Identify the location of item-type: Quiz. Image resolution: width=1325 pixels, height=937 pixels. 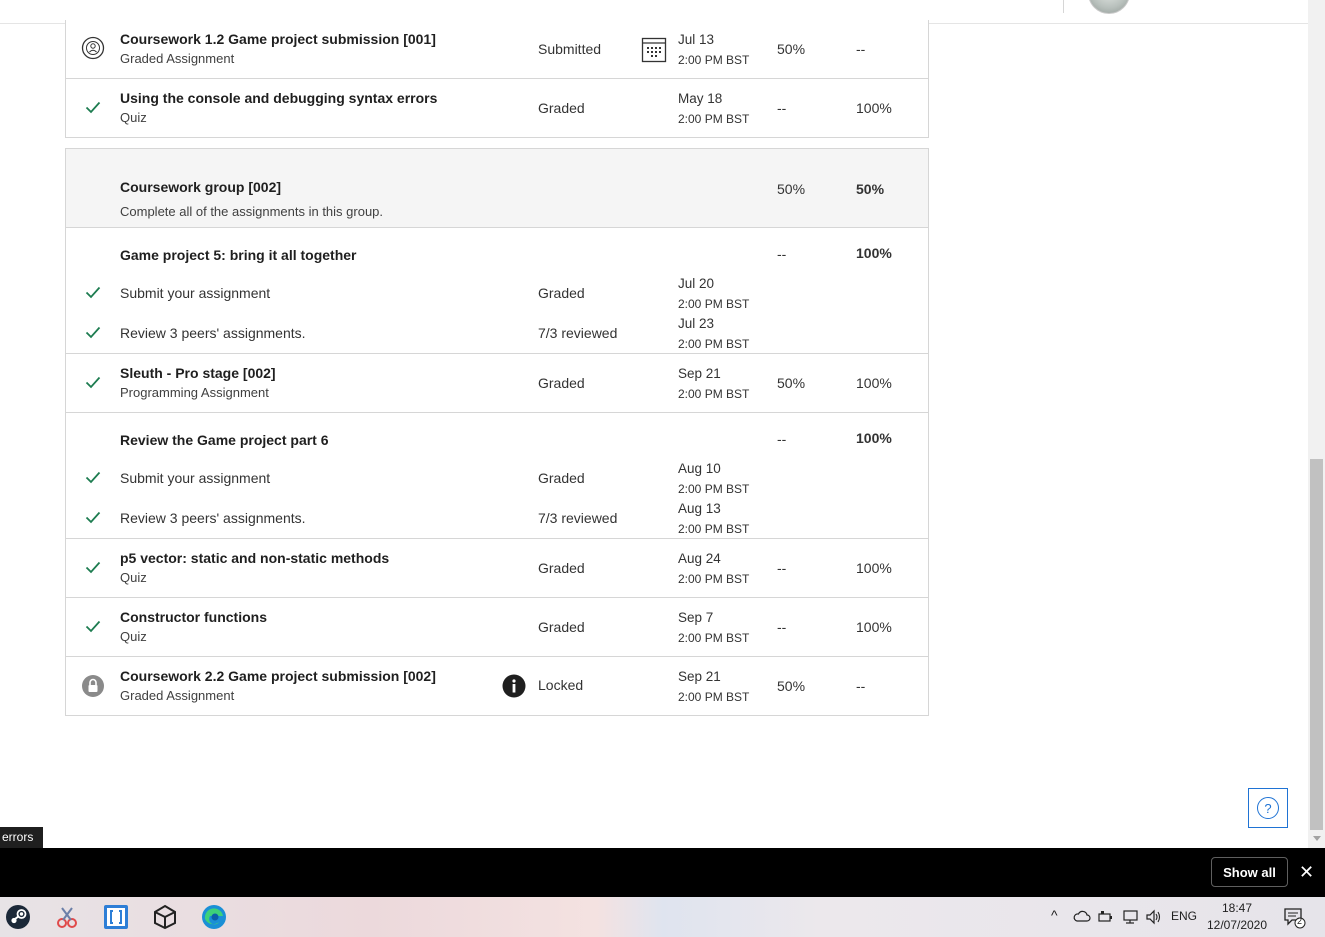
(133, 636).